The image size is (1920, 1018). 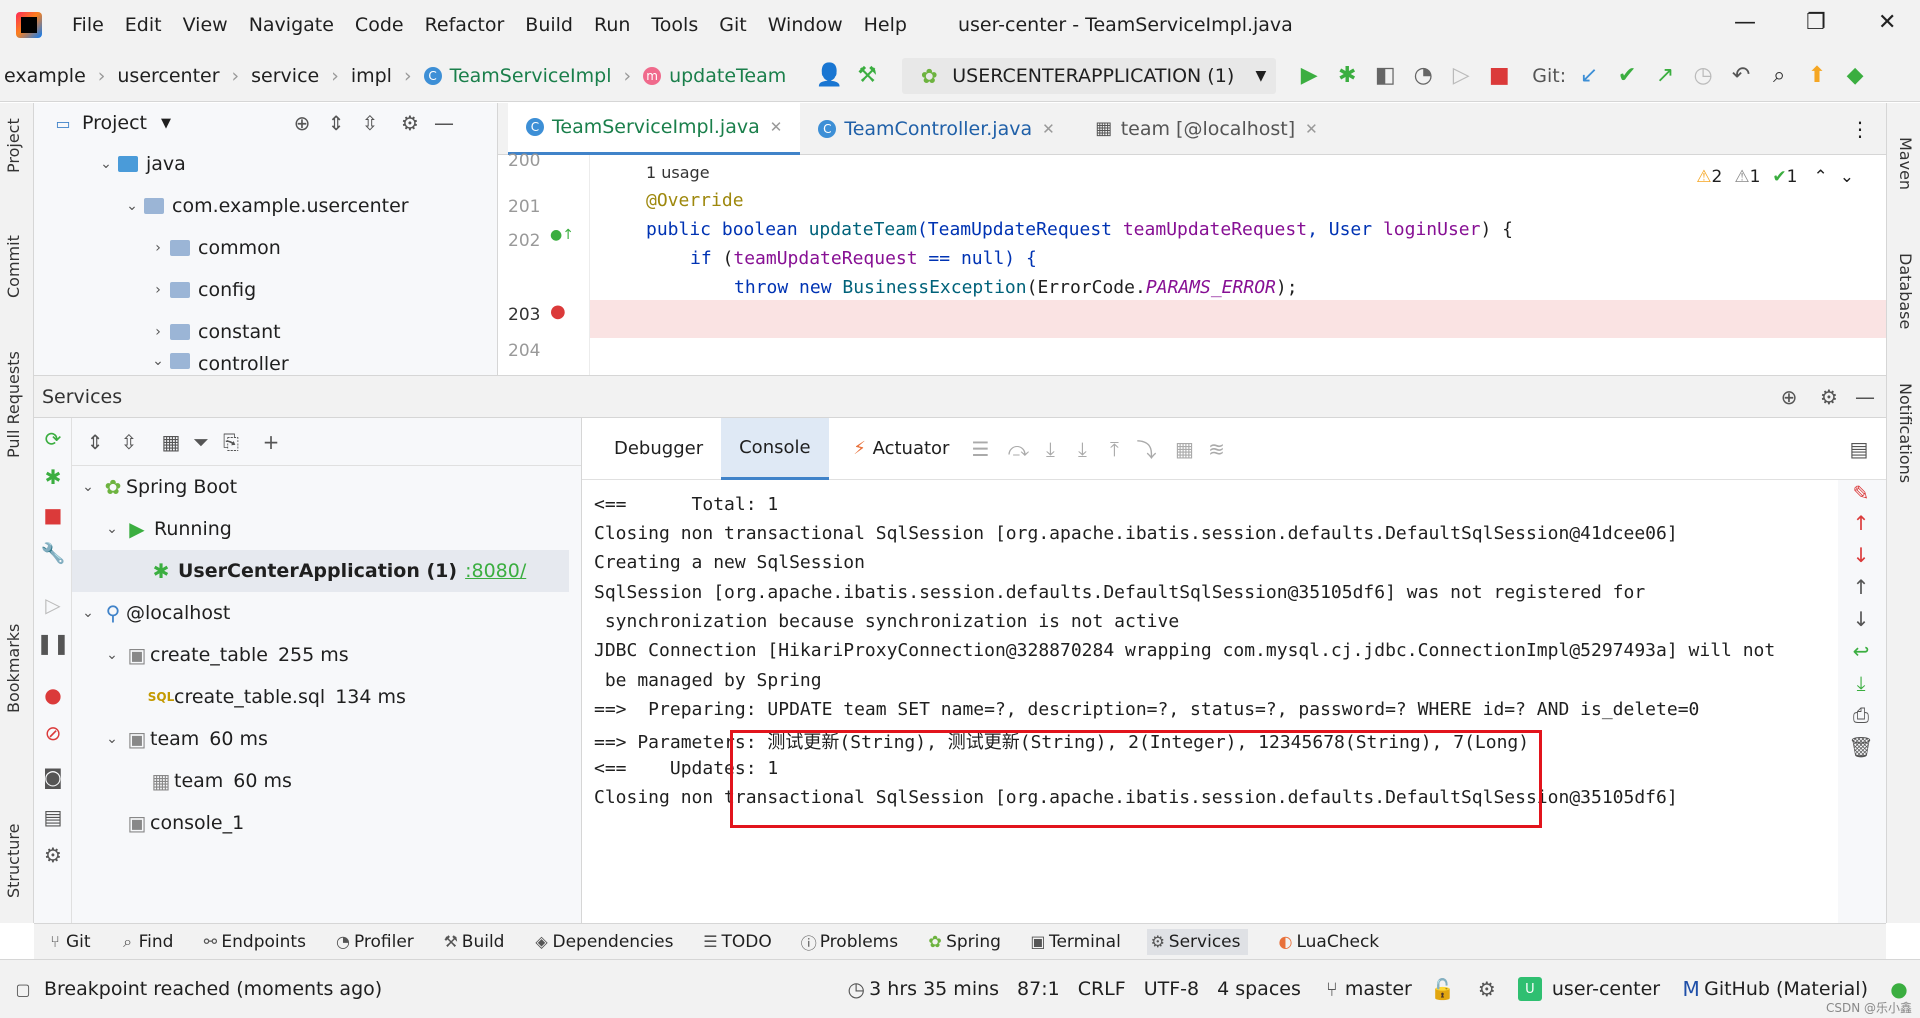 What do you see at coordinates (1905, 163) in the screenshot?
I see `tool-tab-maven: Maven` at bounding box center [1905, 163].